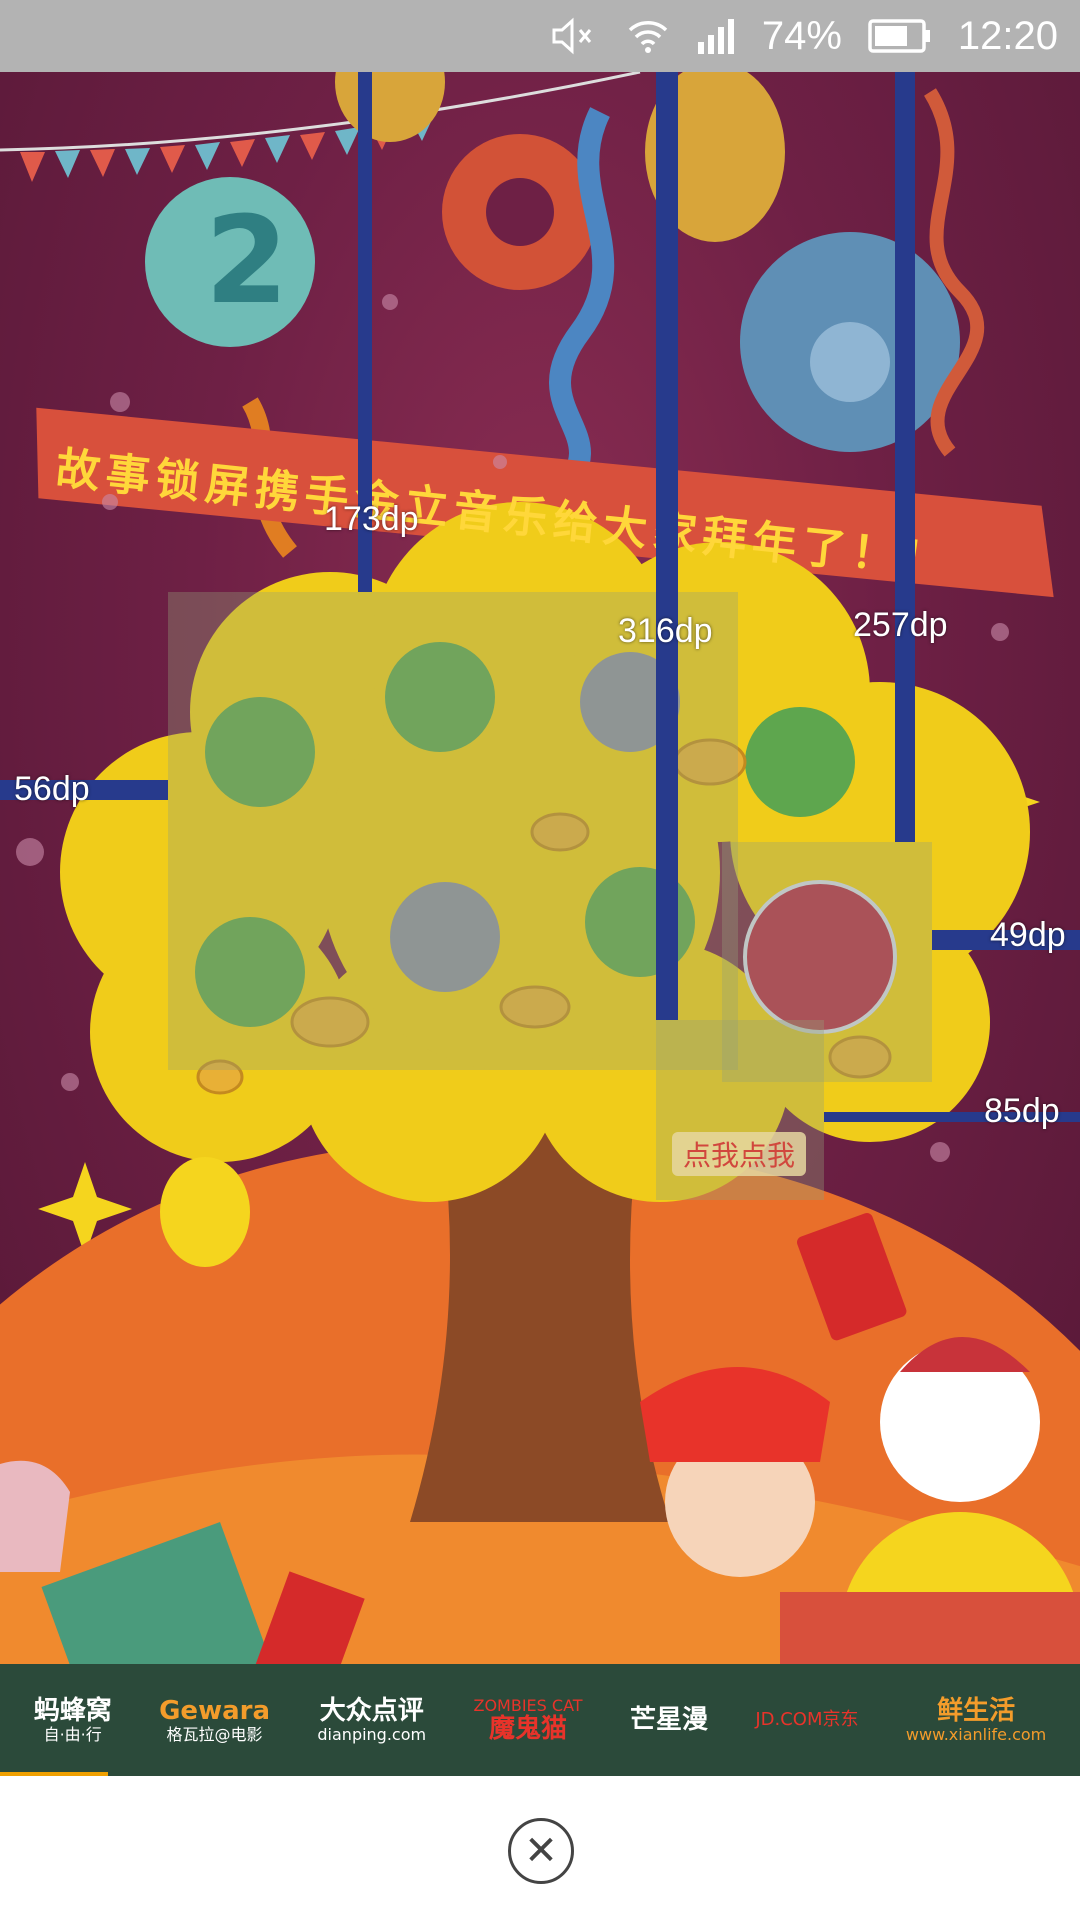 This screenshot has height=1920, width=1080. Describe the element at coordinates (801, 35) in the screenshot. I see `battery-percent: 74%` at that location.